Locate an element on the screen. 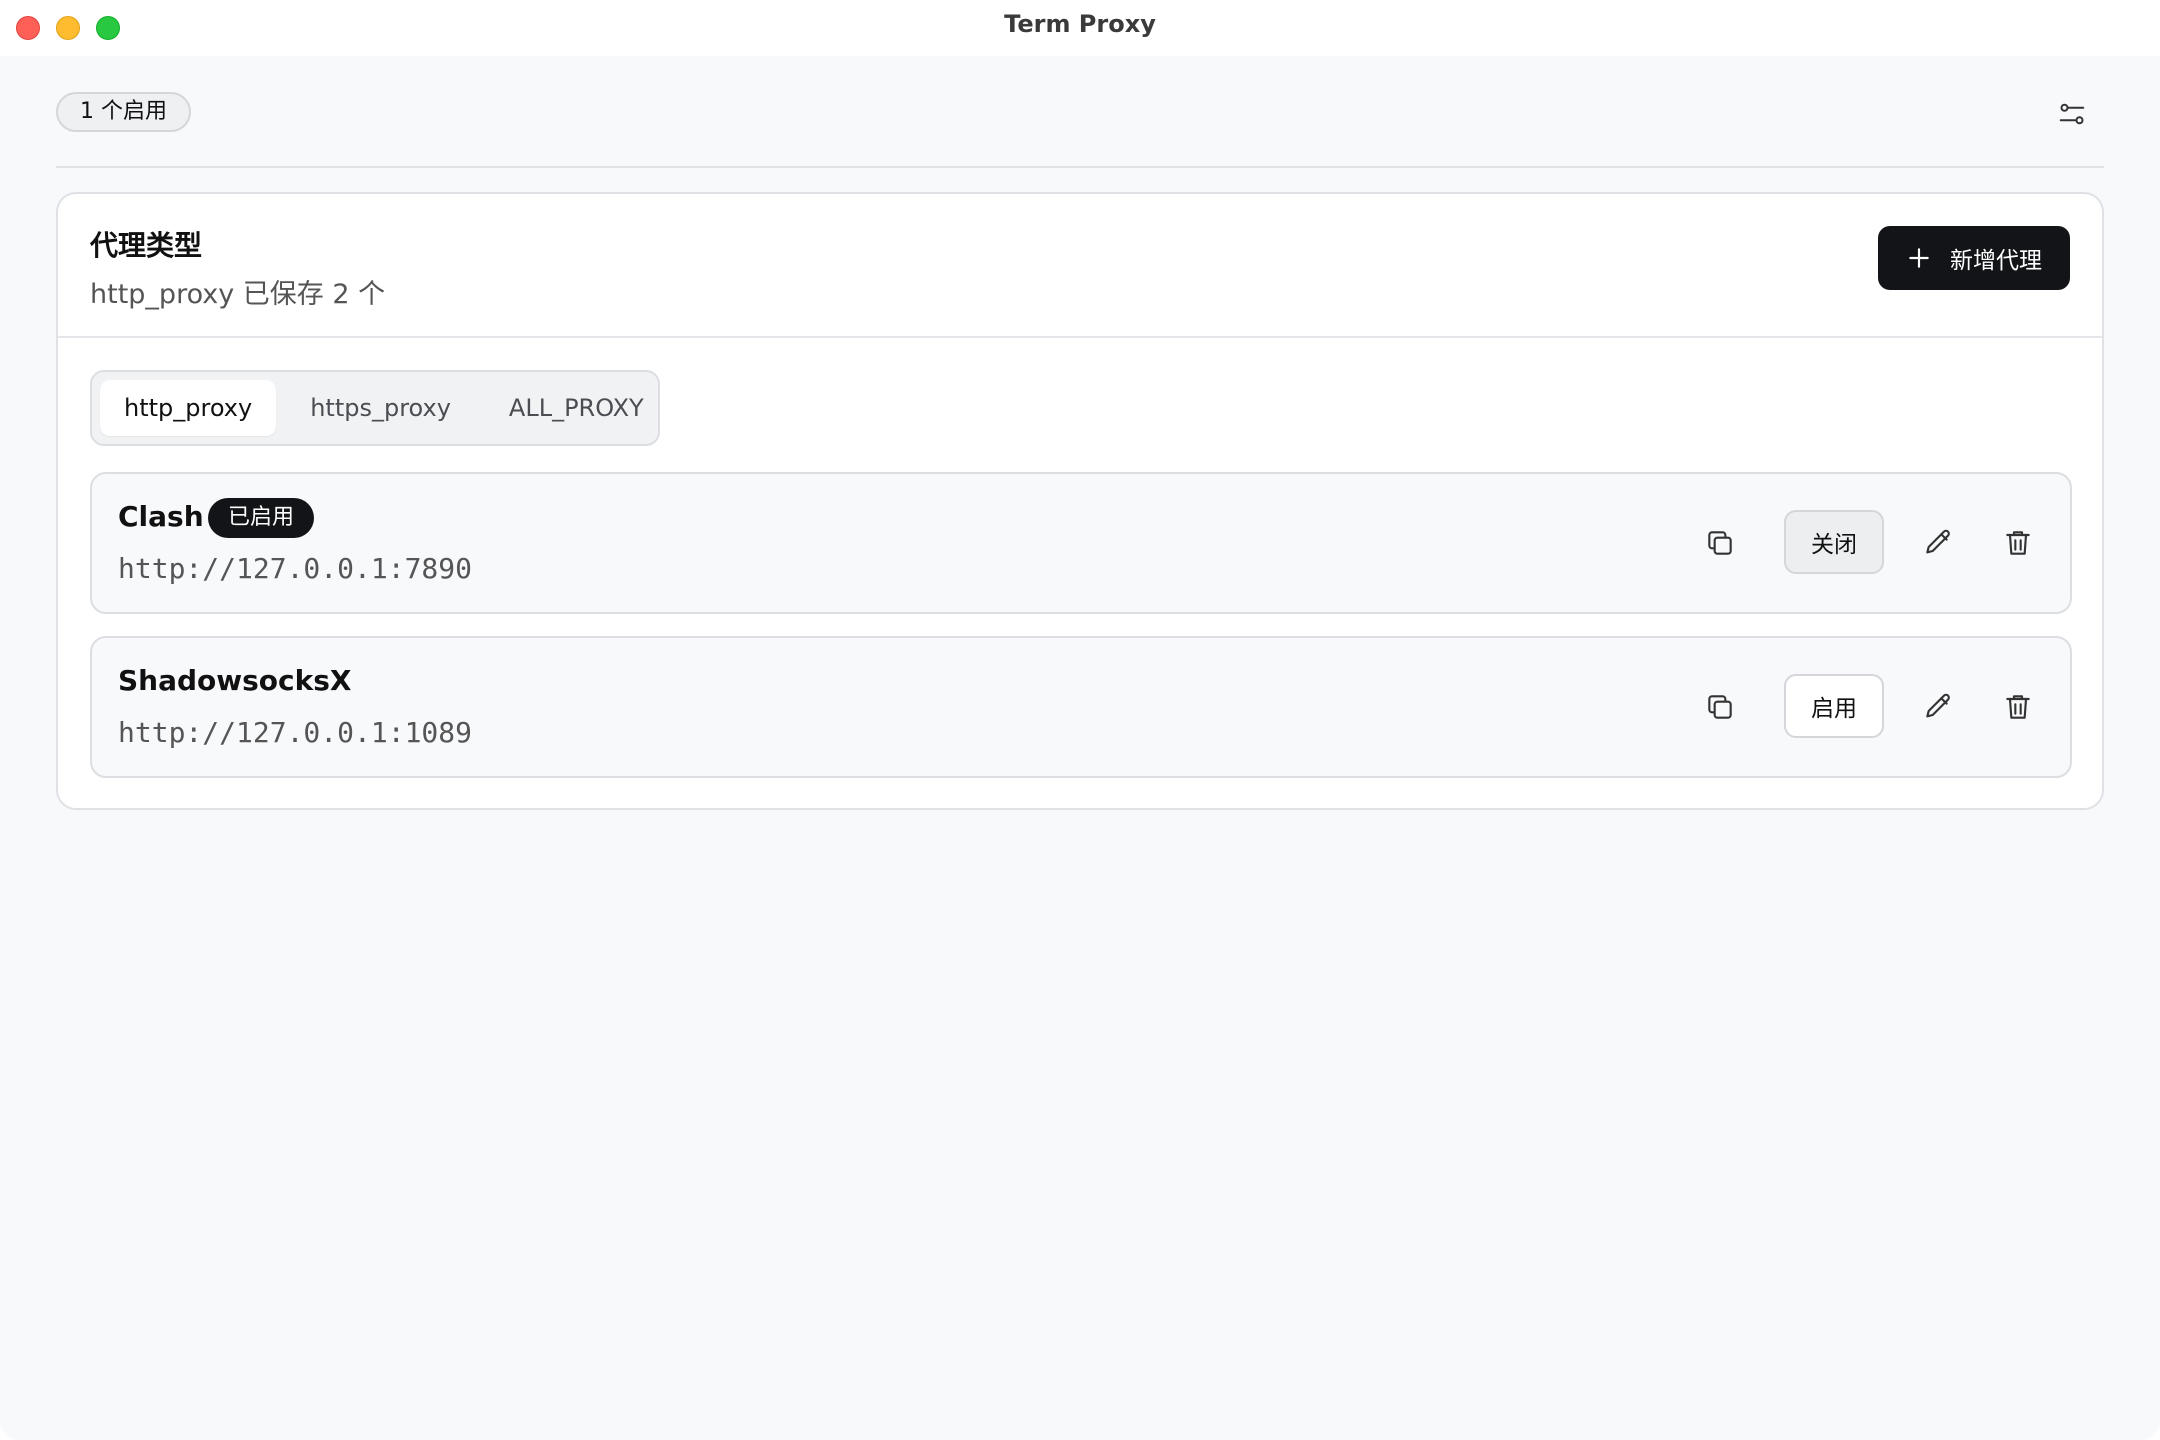 This screenshot has width=2160, height=1440. proxy-item-clash: Clash 已启用 http://127.0.0.1:7890 关闭 is located at coordinates (1081, 543).